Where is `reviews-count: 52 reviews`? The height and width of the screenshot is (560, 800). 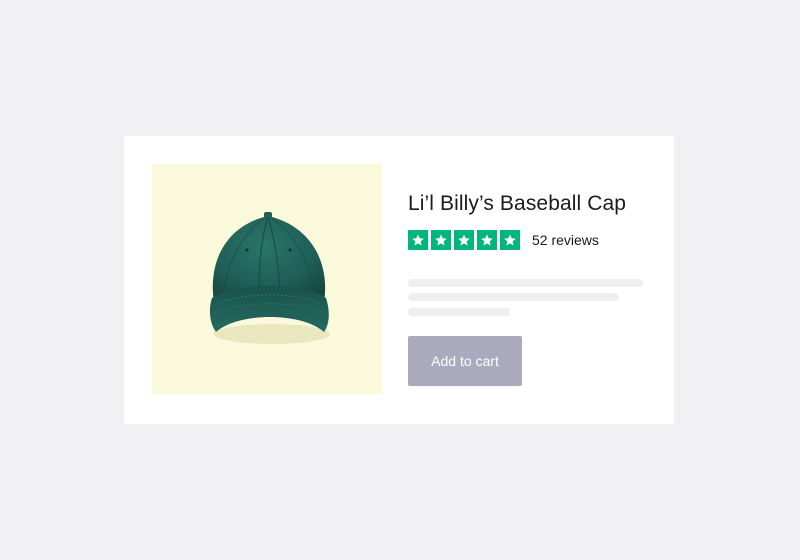 reviews-count: 52 reviews is located at coordinates (565, 240).